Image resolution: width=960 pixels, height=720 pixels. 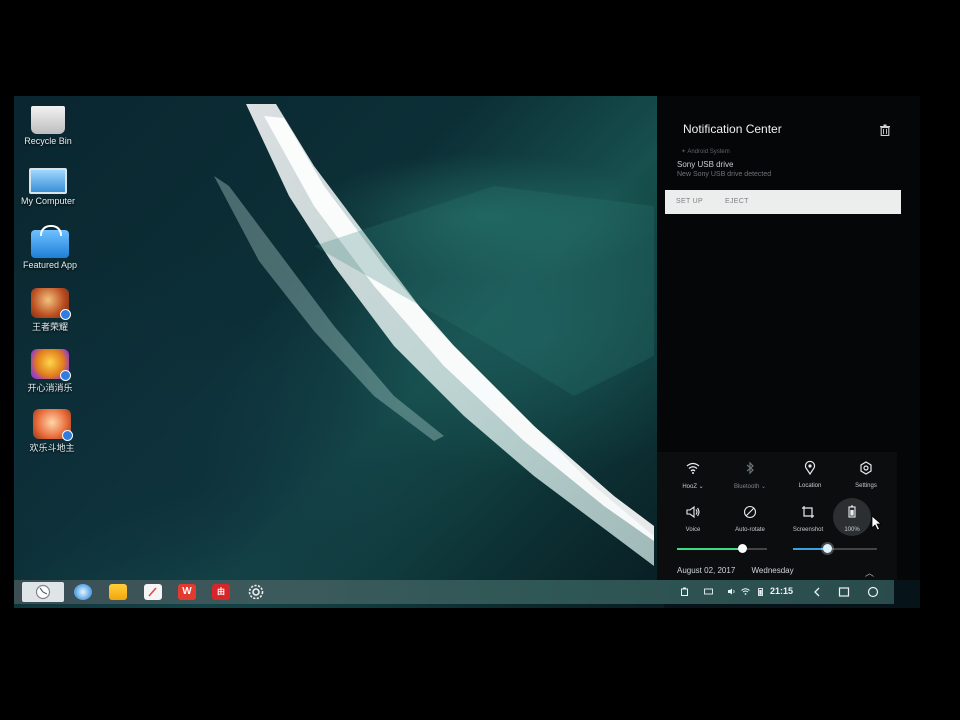 I want to click on document-icon, so click(x=153, y=592).